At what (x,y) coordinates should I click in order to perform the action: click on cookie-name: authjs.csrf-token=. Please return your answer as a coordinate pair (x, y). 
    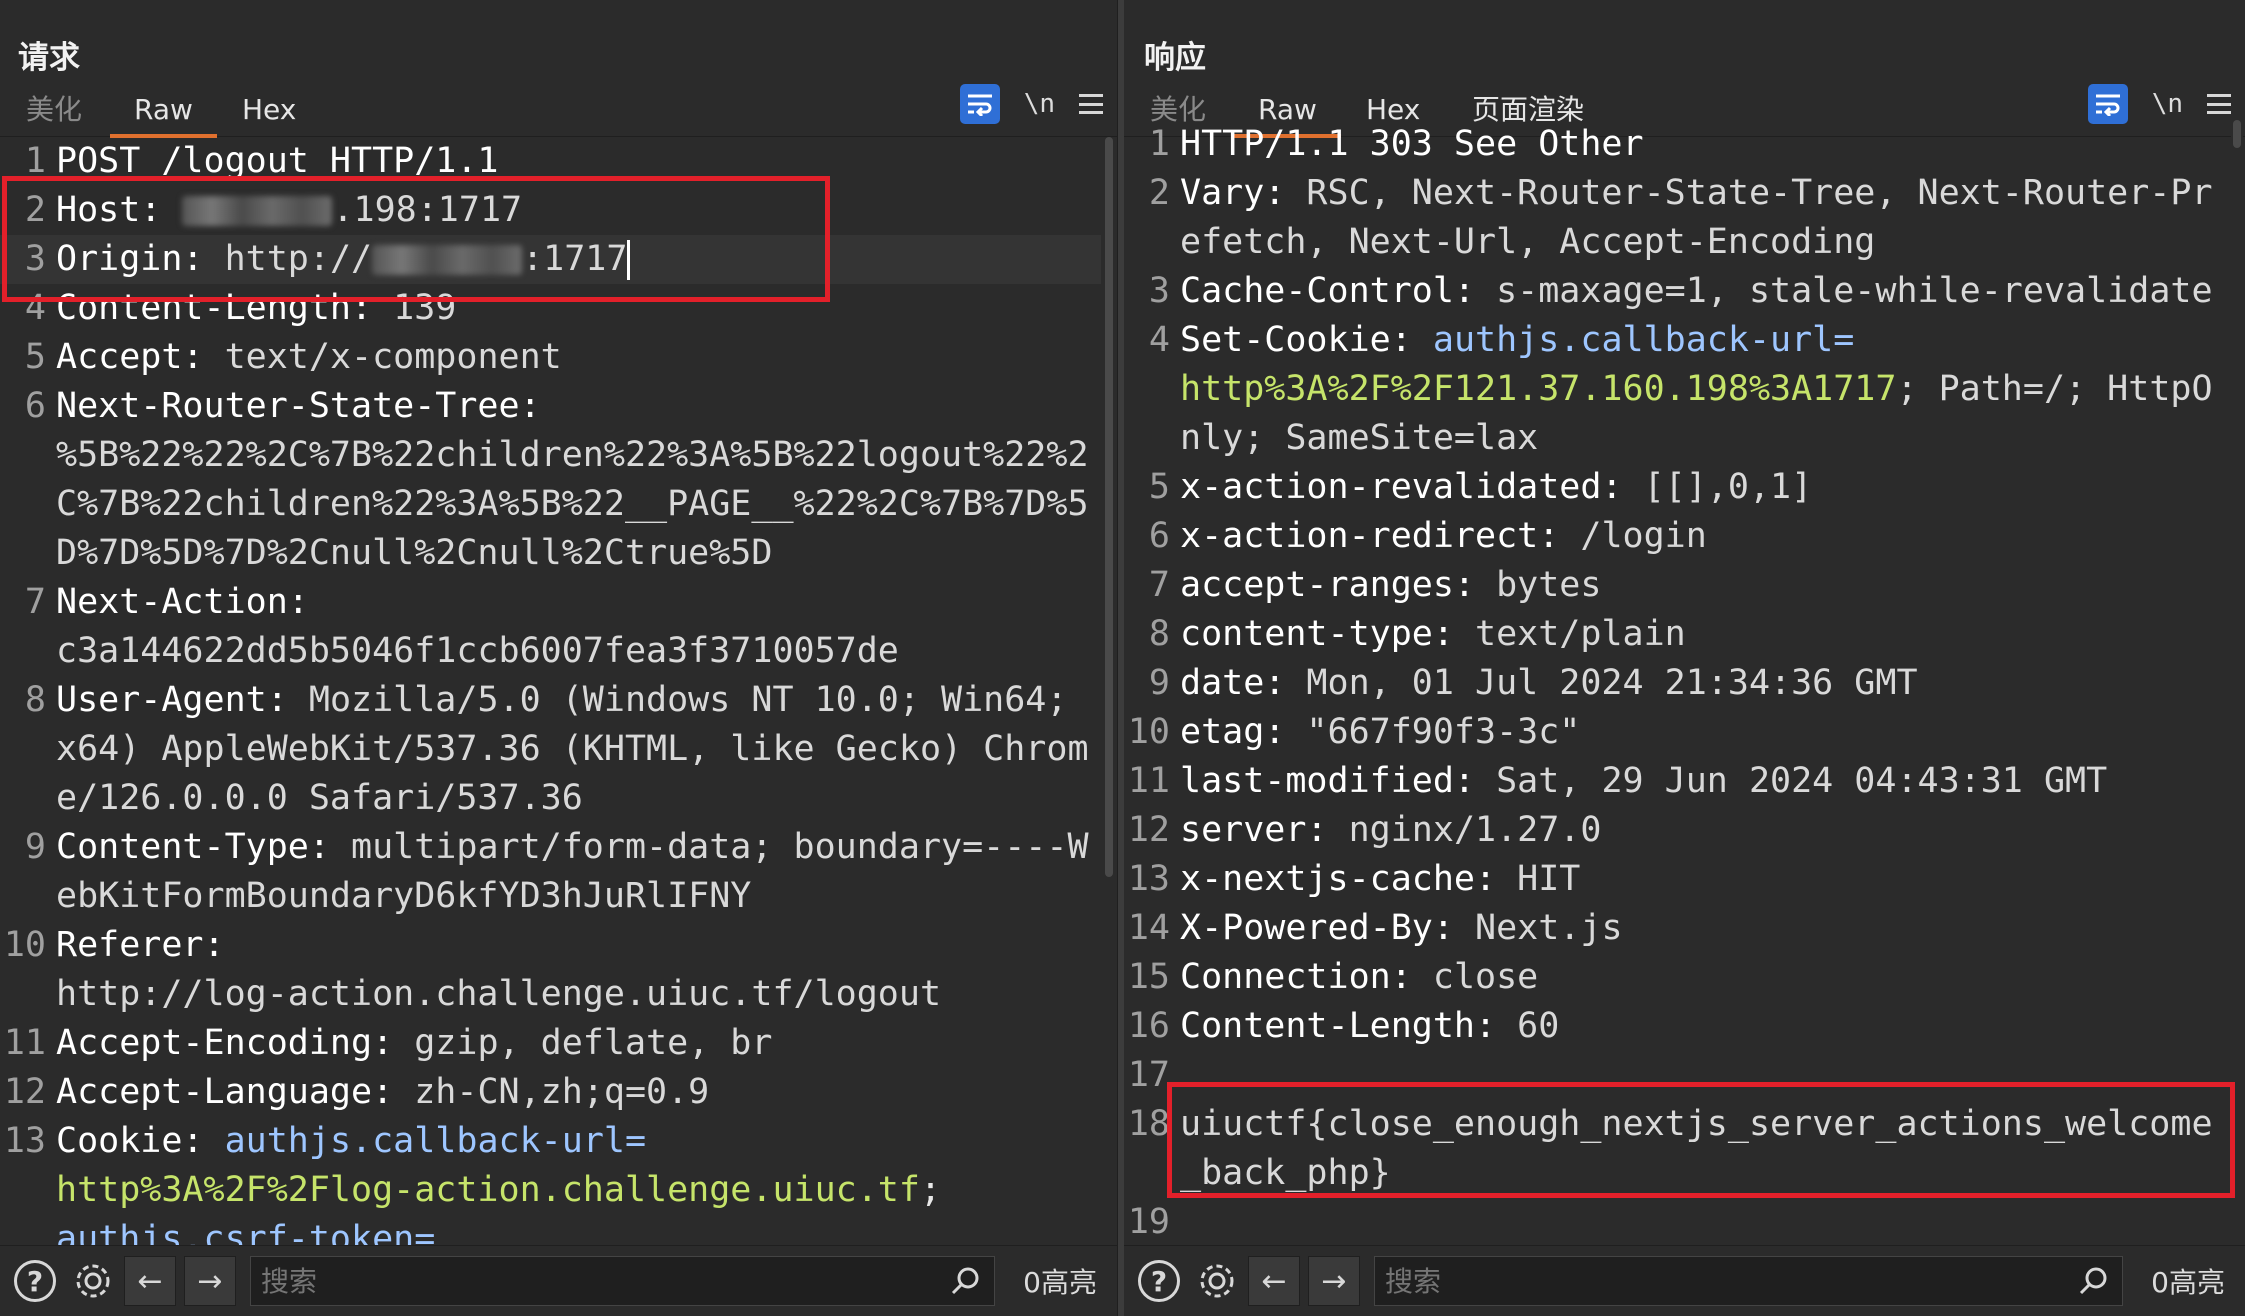
    Looking at the image, I should click on (246, 1232).